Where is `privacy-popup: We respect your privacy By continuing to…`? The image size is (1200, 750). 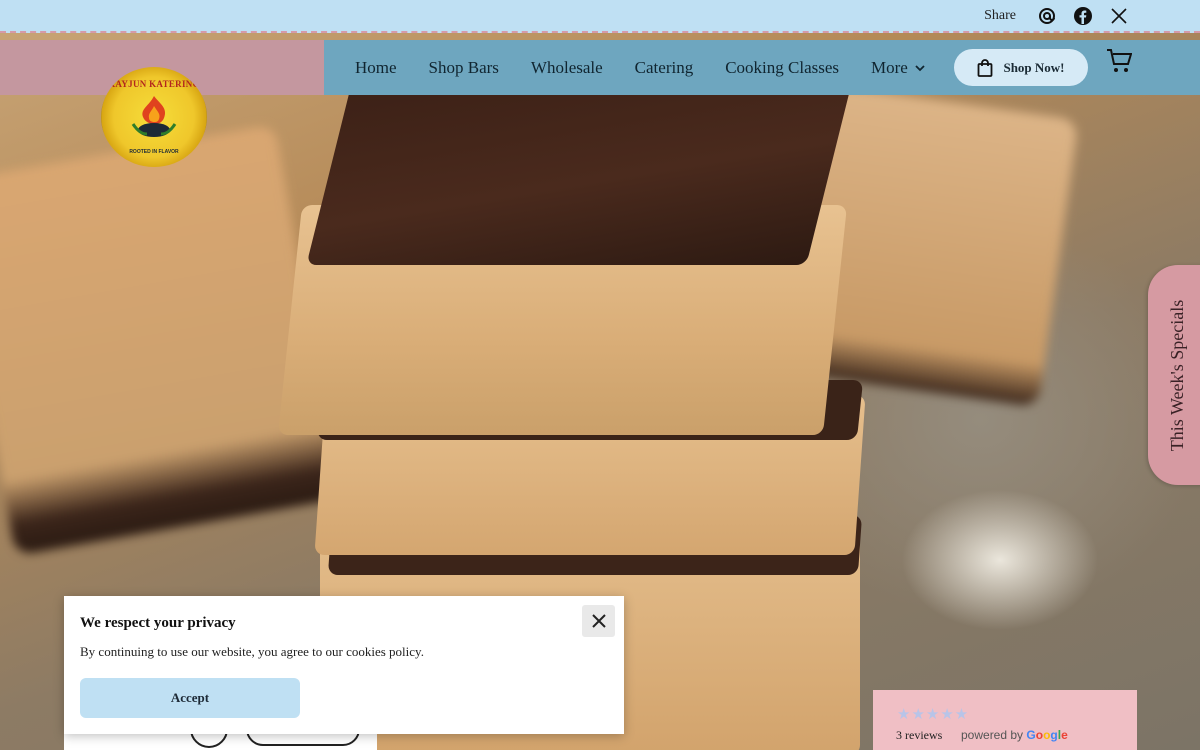 privacy-popup: We respect your privacy By continuing to… is located at coordinates (344, 665).